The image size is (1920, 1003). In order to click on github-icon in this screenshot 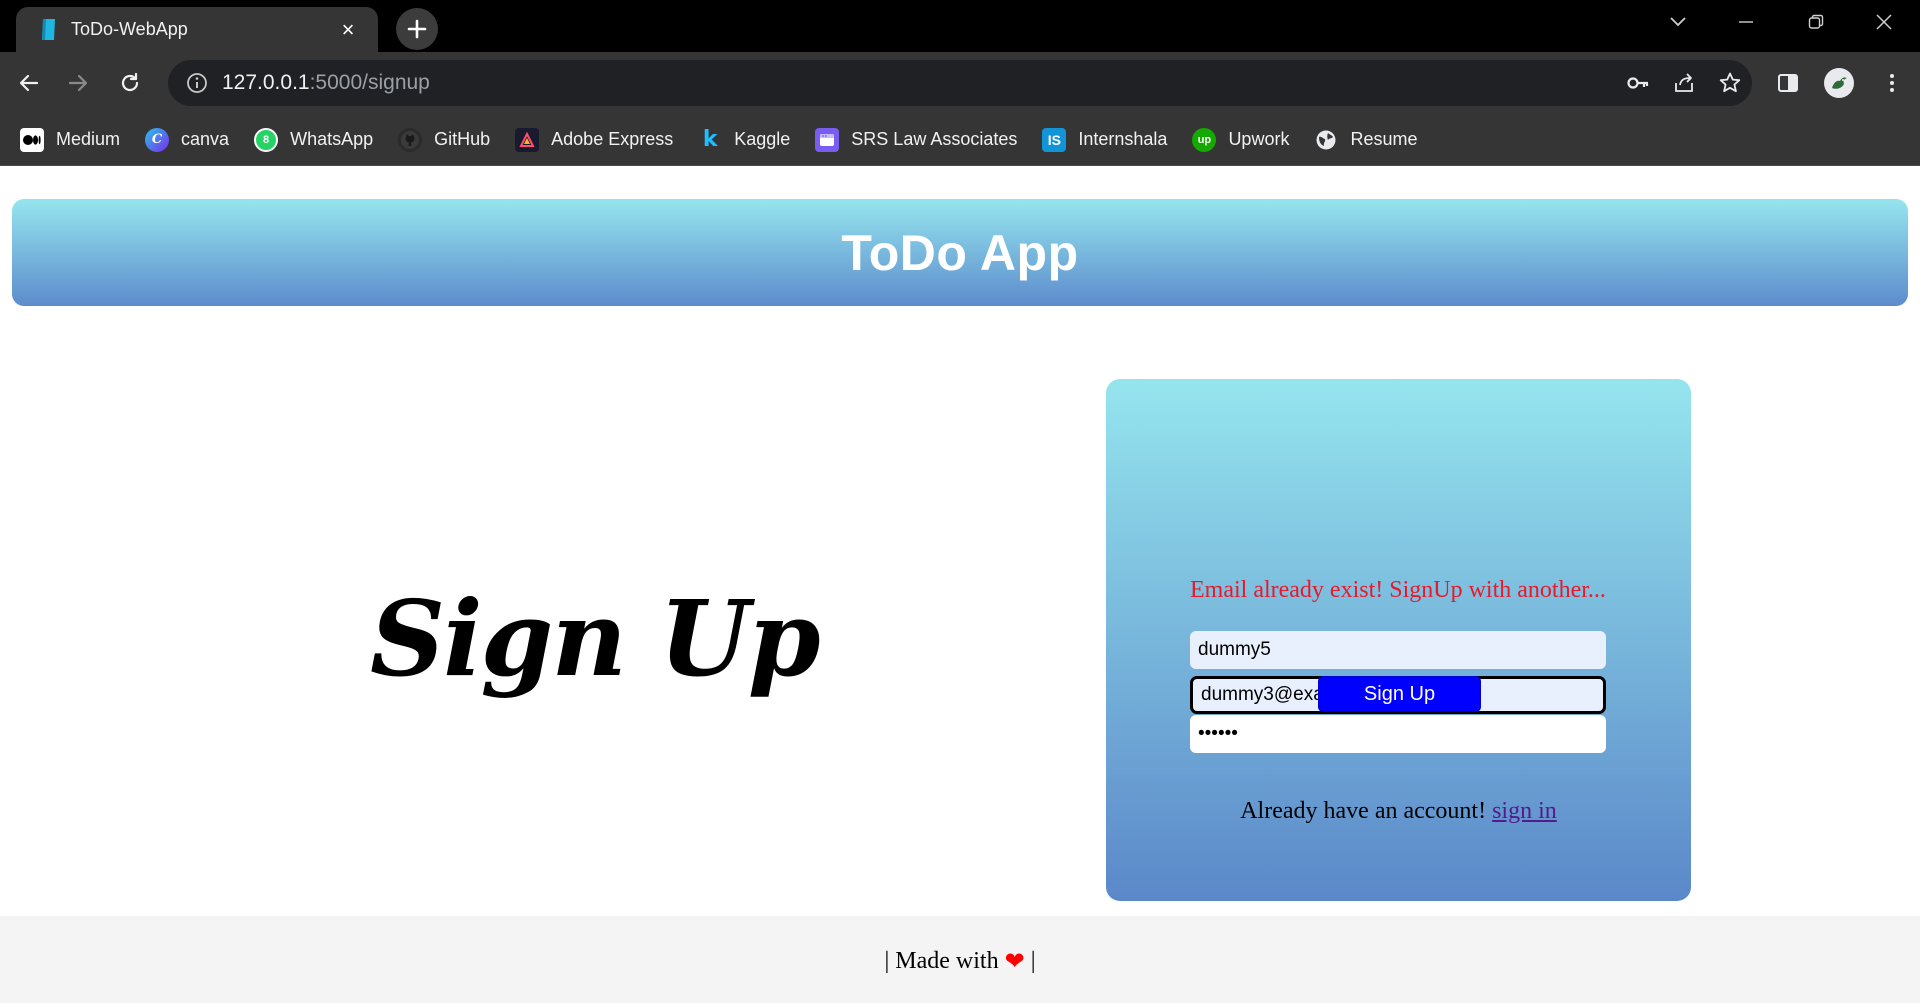, I will do `click(410, 139)`.